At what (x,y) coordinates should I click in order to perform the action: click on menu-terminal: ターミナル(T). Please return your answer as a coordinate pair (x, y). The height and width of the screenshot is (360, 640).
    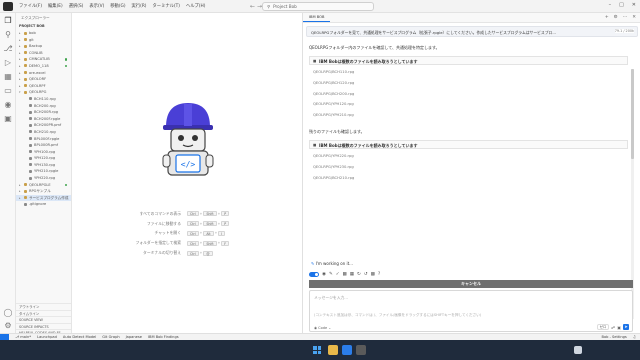
    Looking at the image, I should click on (165, 6).